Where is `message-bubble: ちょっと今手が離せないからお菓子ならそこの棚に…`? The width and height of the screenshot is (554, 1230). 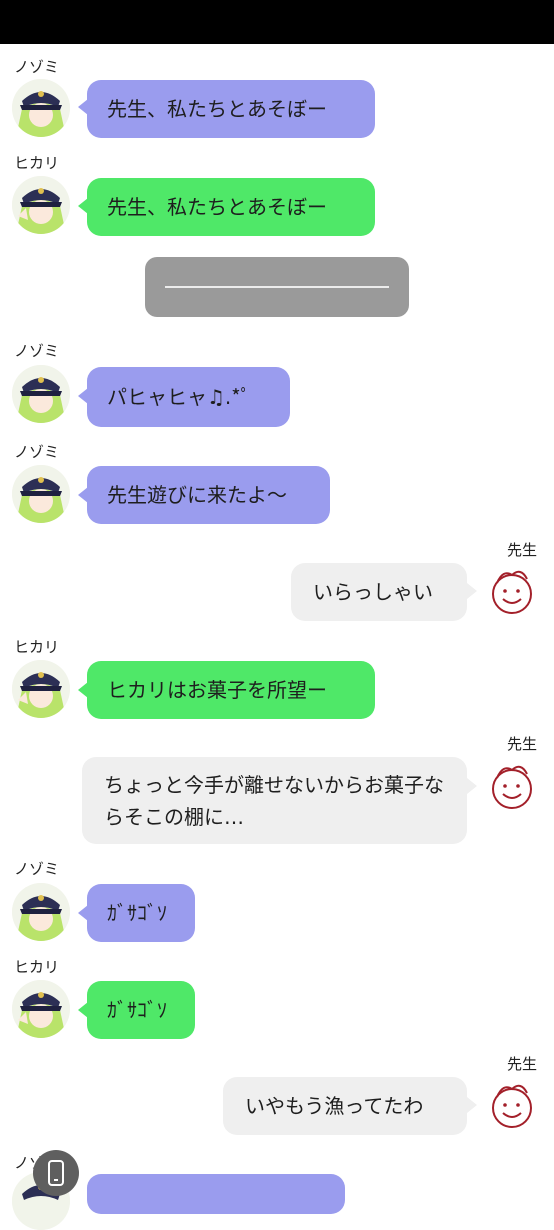
message-bubble: ちょっと今手が離せないからお菓子ならそこの棚に… is located at coordinates (274, 800).